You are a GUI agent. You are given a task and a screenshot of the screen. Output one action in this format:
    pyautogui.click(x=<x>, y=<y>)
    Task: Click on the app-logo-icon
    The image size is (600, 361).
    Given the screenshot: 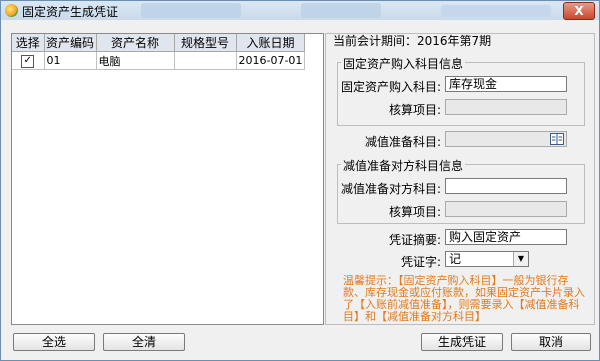 What is the action you would take?
    pyautogui.click(x=11, y=10)
    